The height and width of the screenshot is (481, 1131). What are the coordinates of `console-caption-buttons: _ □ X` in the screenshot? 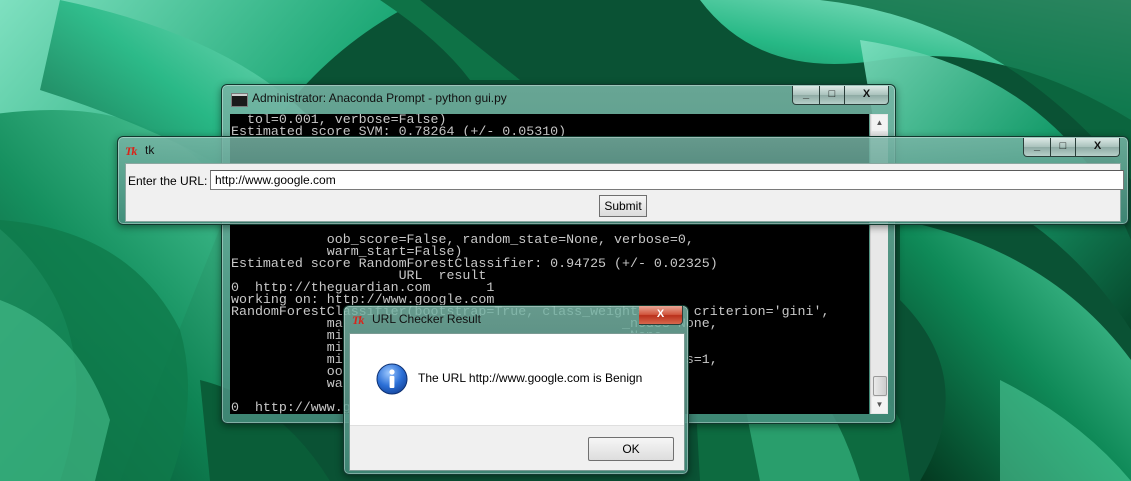 It's located at (840, 95).